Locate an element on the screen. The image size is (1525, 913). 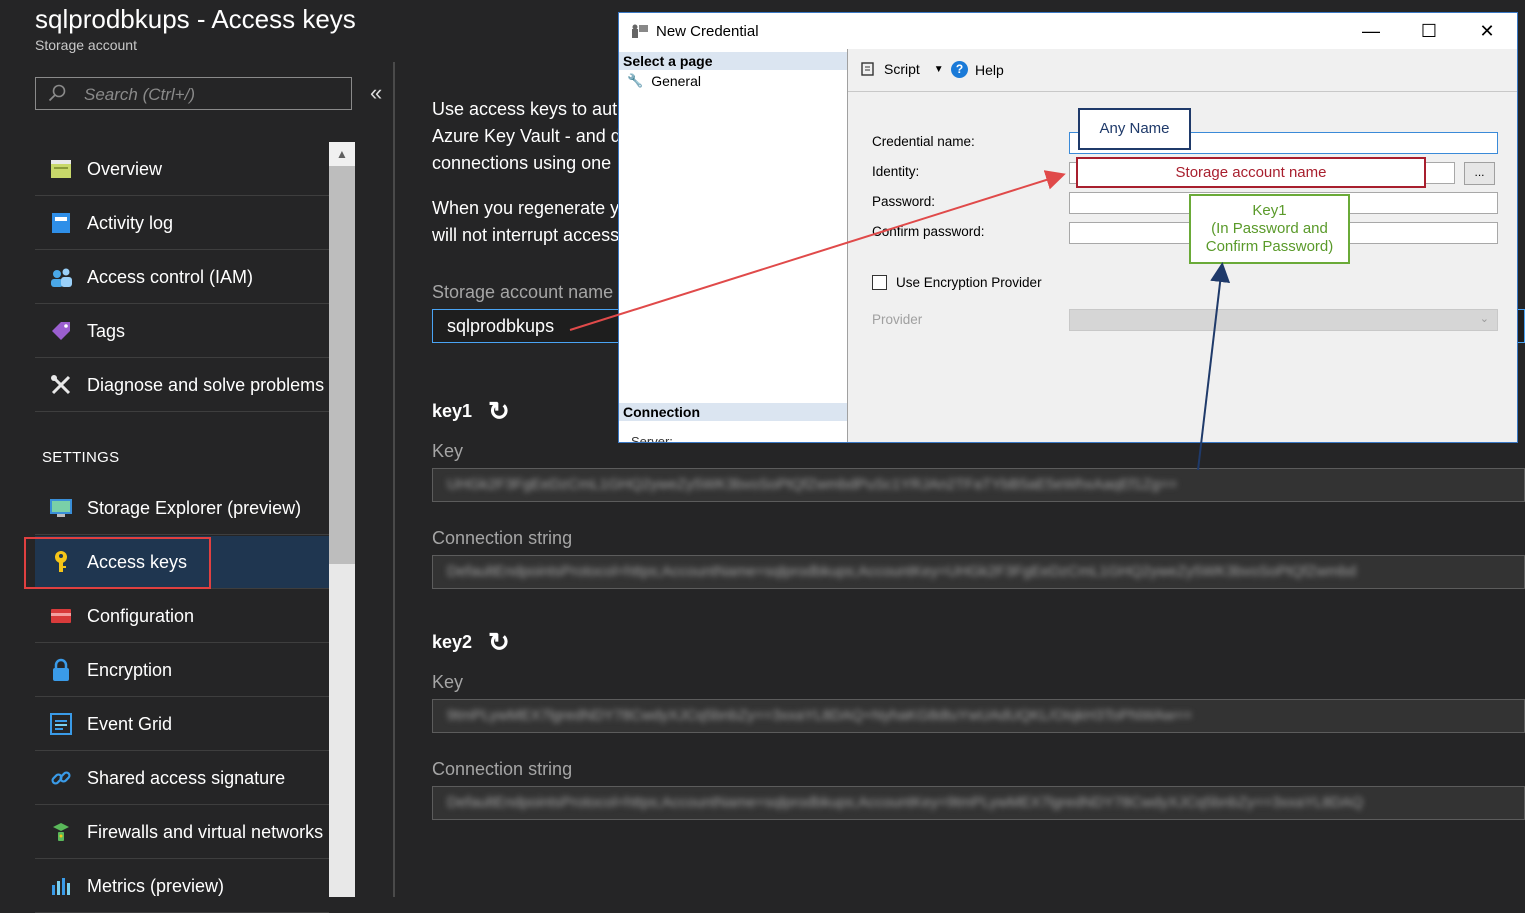
event-grid-icon is located at coordinates (61, 724).